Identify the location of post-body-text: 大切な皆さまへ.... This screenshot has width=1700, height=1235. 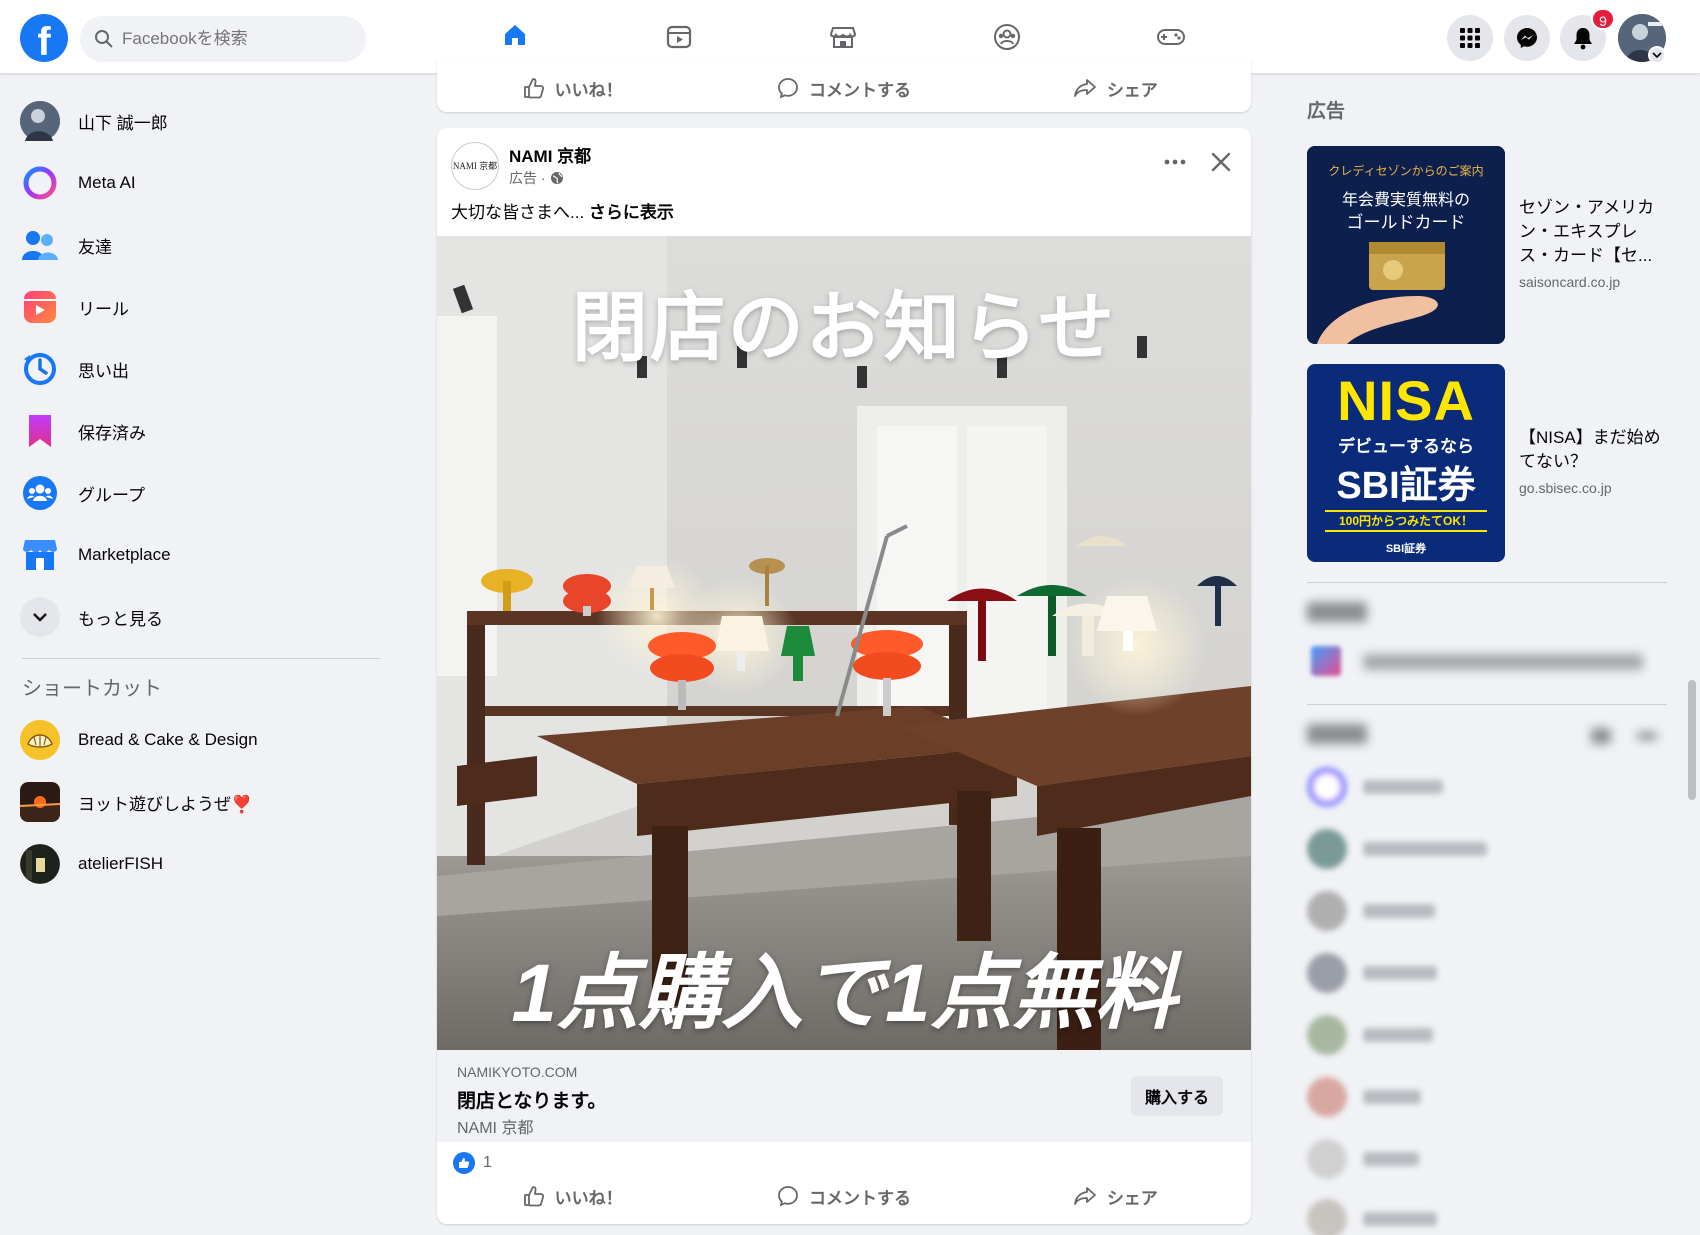
(518, 212).